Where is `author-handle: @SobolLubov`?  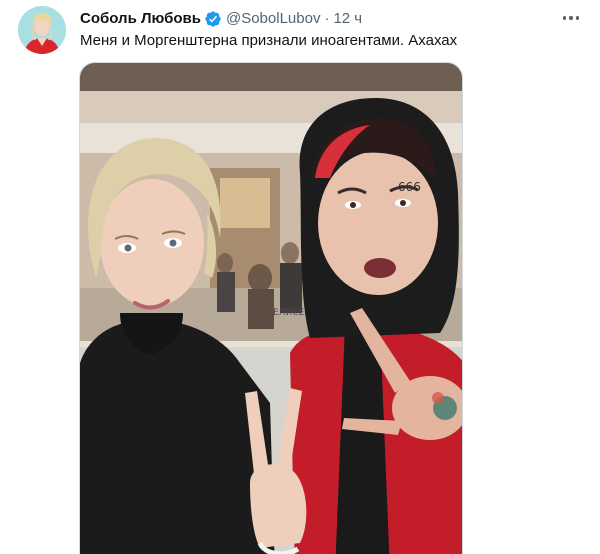
author-handle: @SobolLubov is located at coordinates (273, 19).